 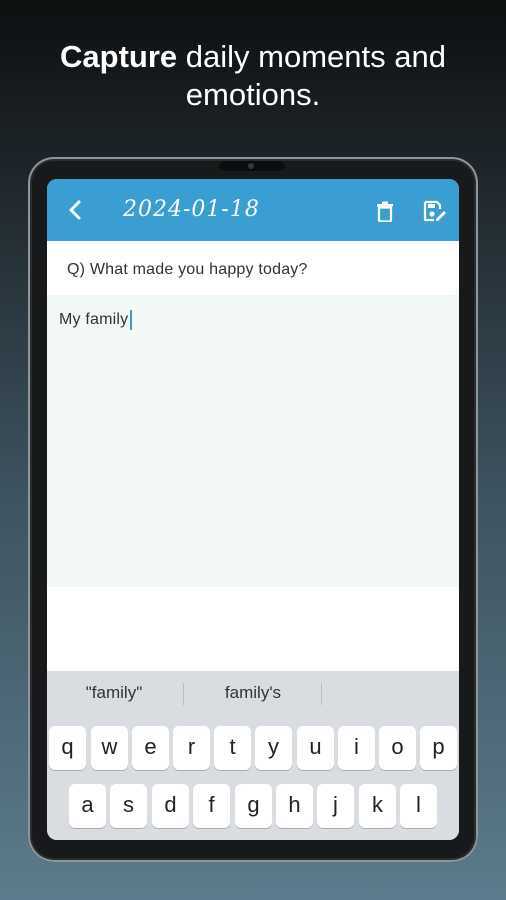 What do you see at coordinates (131, 320) in the screenshot?
I see `text-cursor` at bounding box center [131, 320].